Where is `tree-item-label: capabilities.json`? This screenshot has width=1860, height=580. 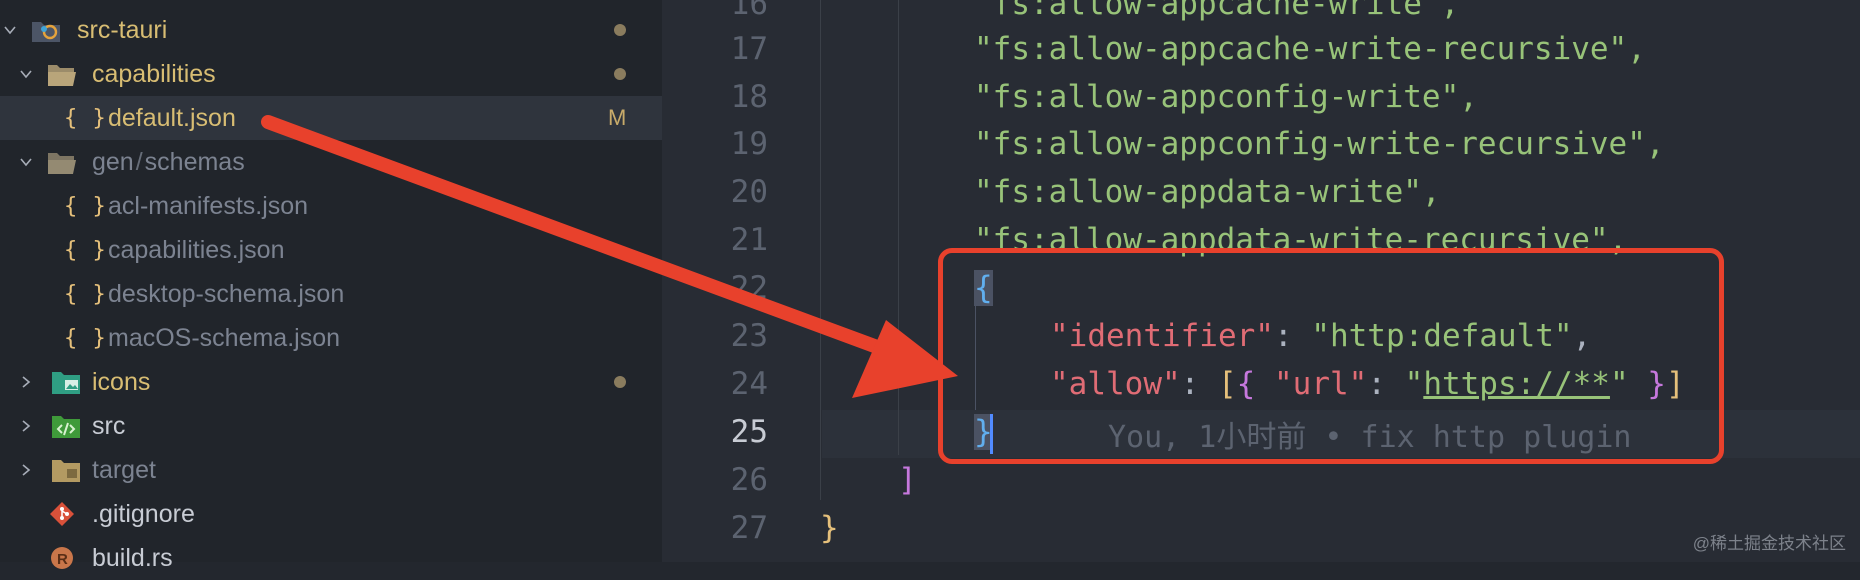 tree-item-label: capabilities.json is located at coordinates (196, 249).